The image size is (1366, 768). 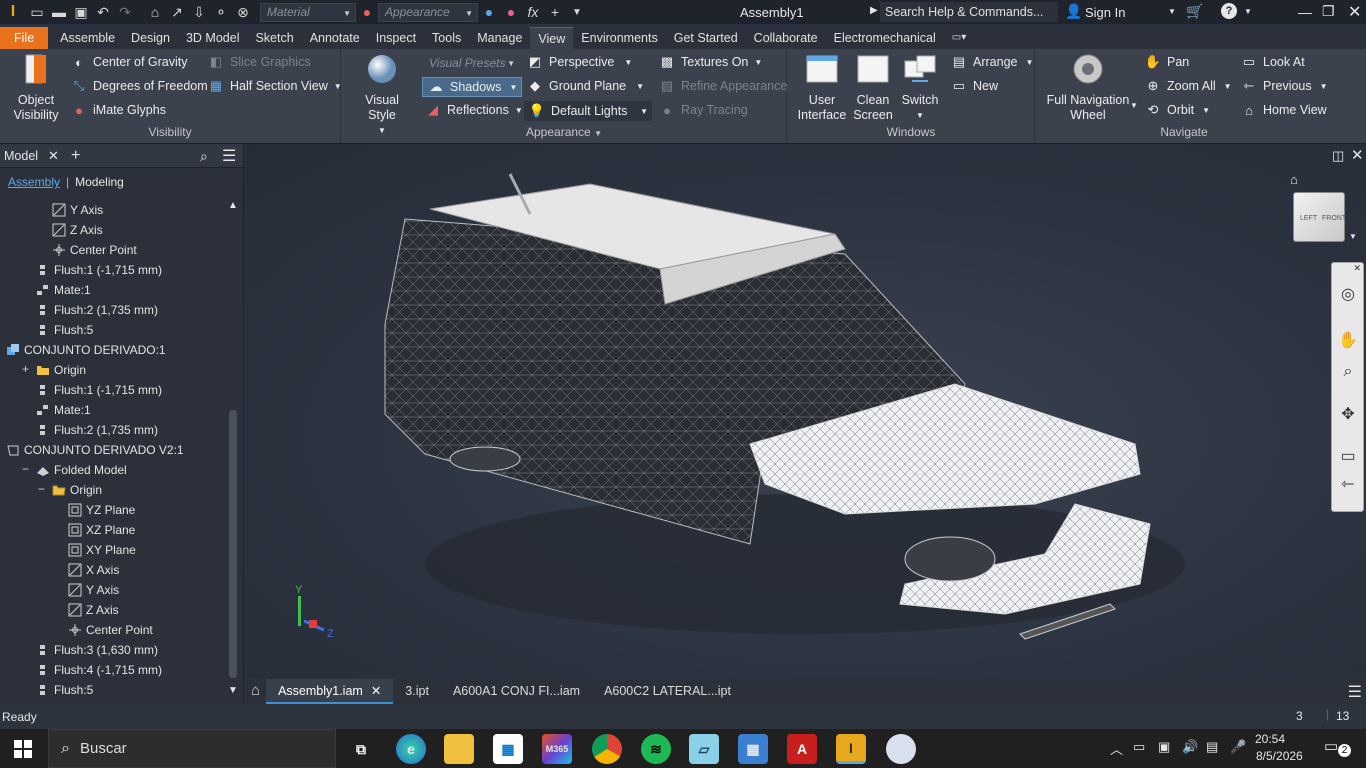 I want to click on previous-button: ⇽ Previous ▼, so click(x=1284, y=86).